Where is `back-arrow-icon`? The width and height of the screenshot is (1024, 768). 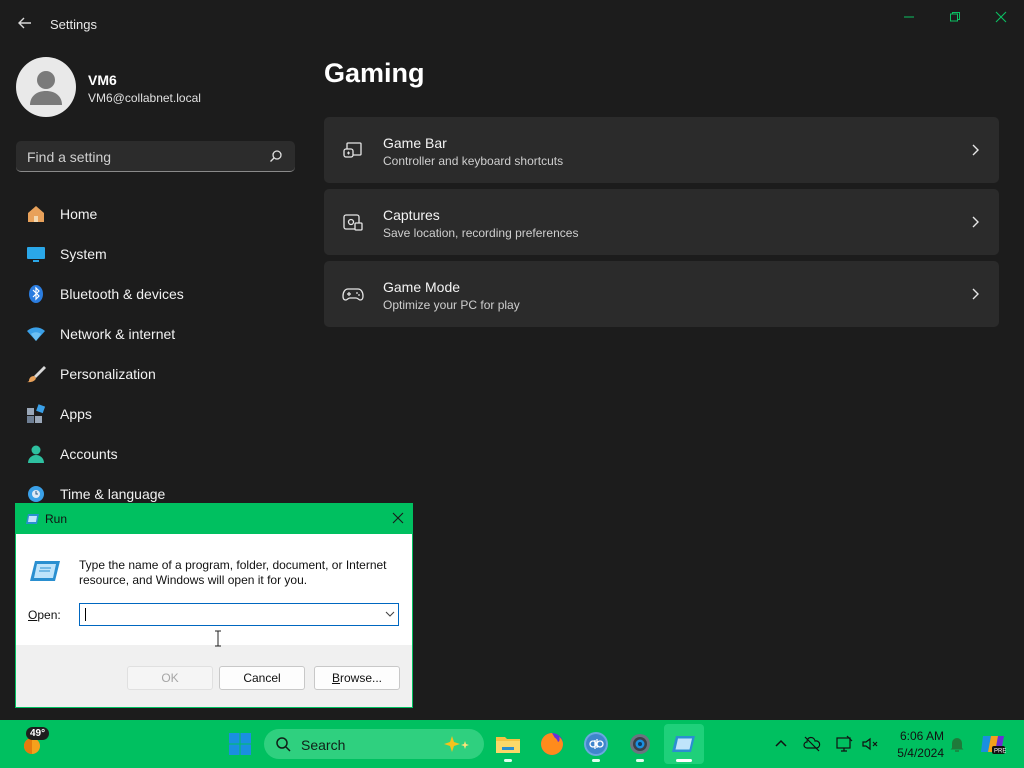 back-arrow-icon is located at coordinates (24, 23).